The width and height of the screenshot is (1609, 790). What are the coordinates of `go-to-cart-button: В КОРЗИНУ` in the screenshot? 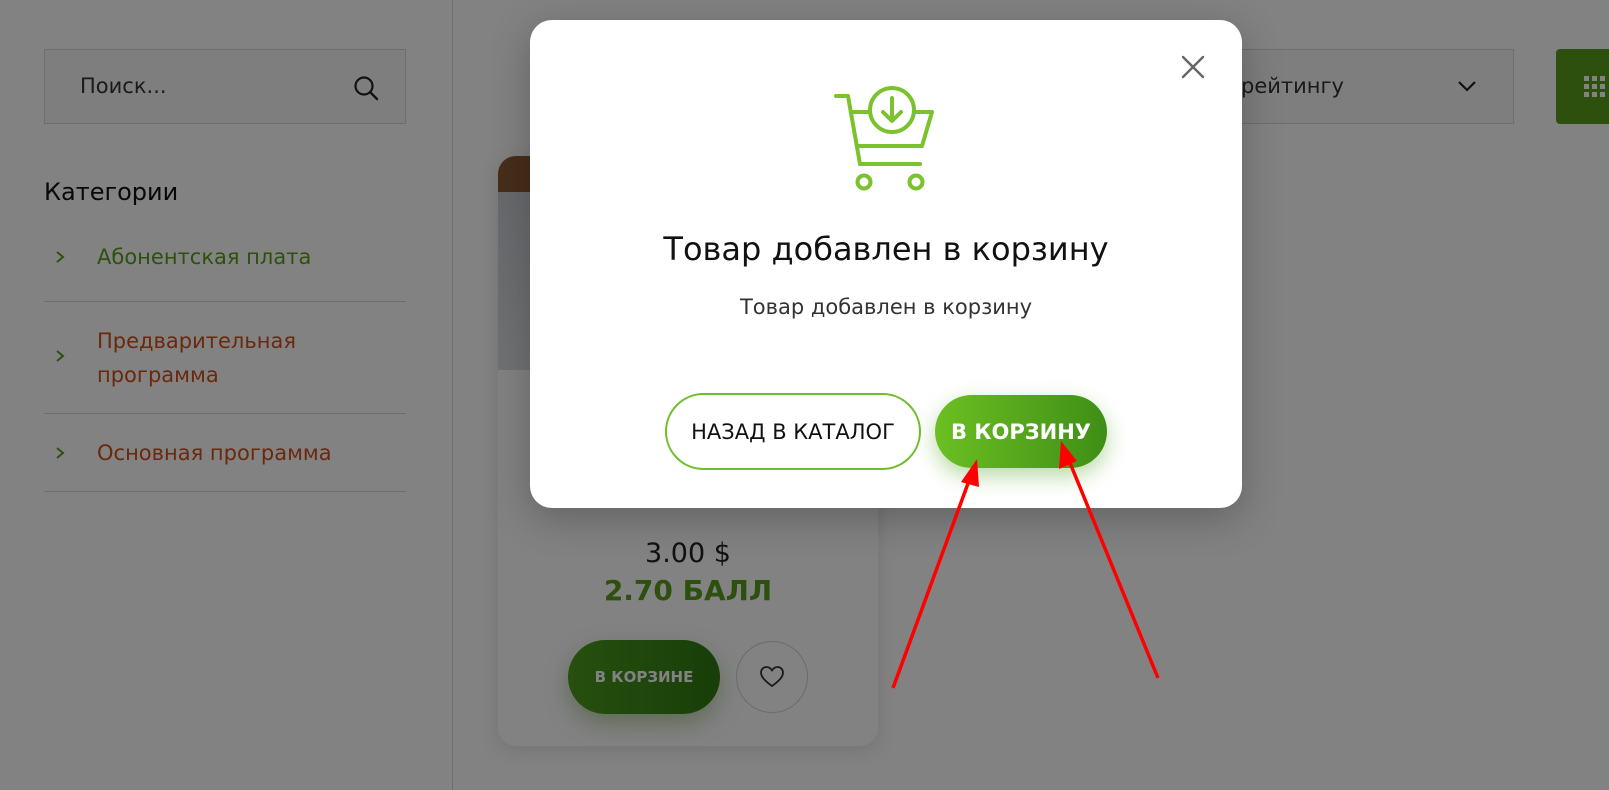 It's located at (1021, 431).